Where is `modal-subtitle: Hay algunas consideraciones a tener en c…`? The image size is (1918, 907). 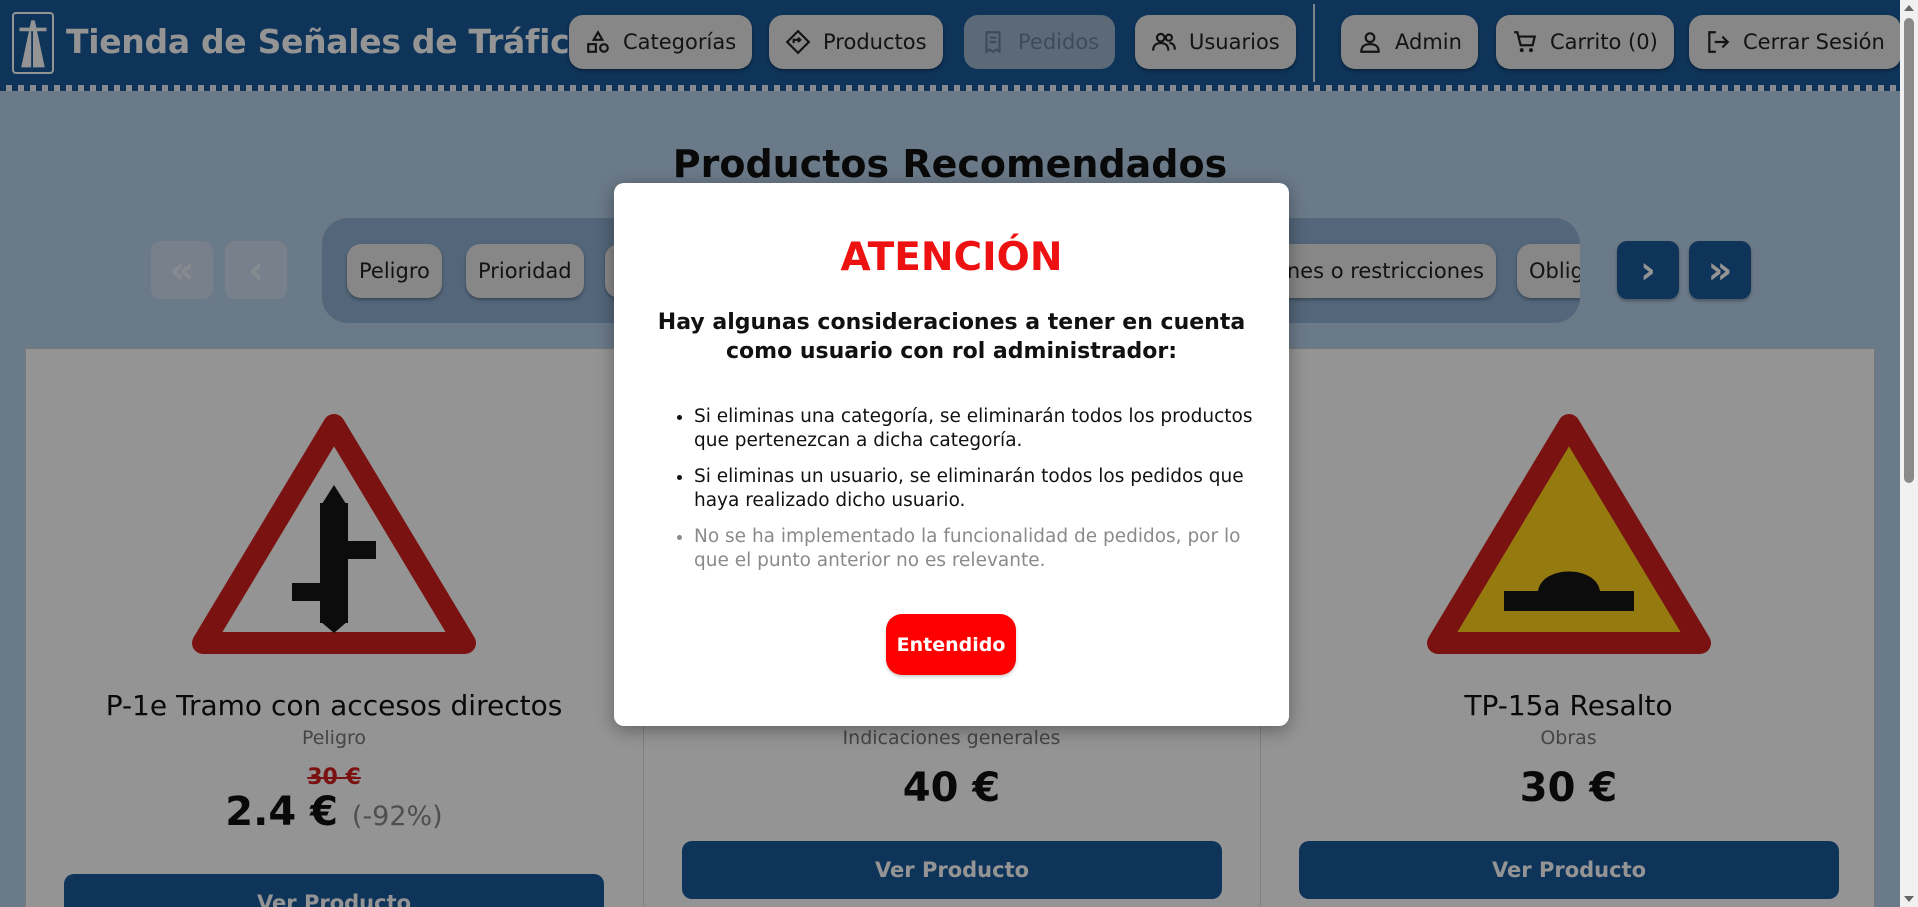 modal-subtitle: Hay algunas consideraciones a tener en c… is located at coordinates (951, 337).